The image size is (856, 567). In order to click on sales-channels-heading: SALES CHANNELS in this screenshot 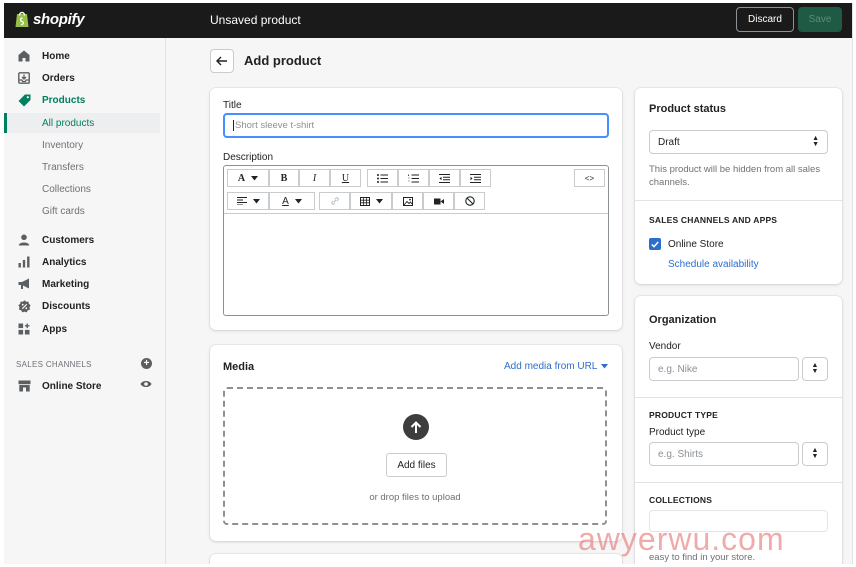, I will do `click(54, 364)`.